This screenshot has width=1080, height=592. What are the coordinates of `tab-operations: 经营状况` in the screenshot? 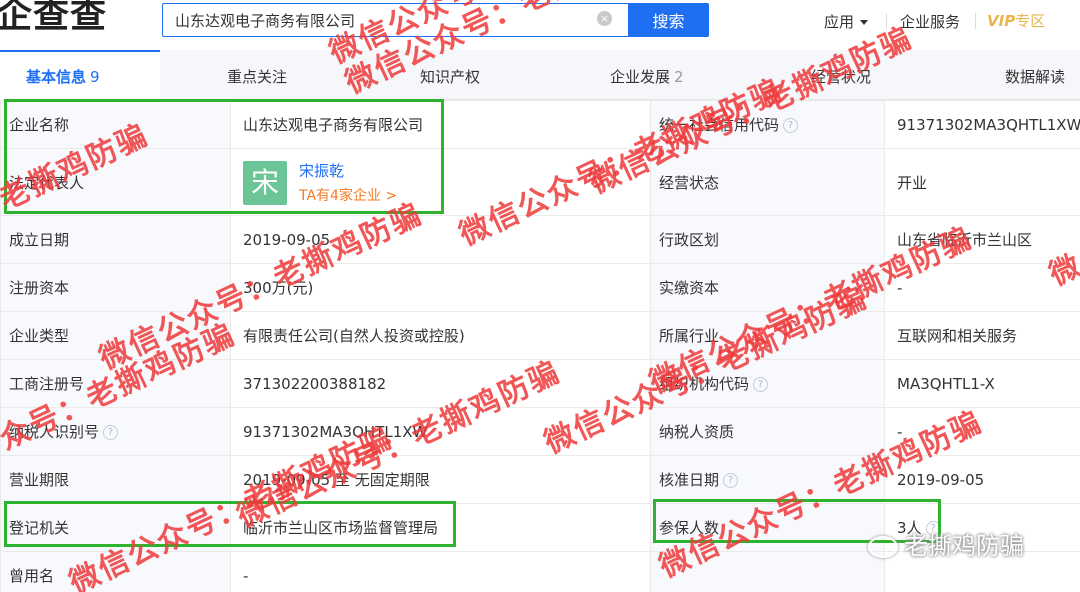 It's located at (841, 76).